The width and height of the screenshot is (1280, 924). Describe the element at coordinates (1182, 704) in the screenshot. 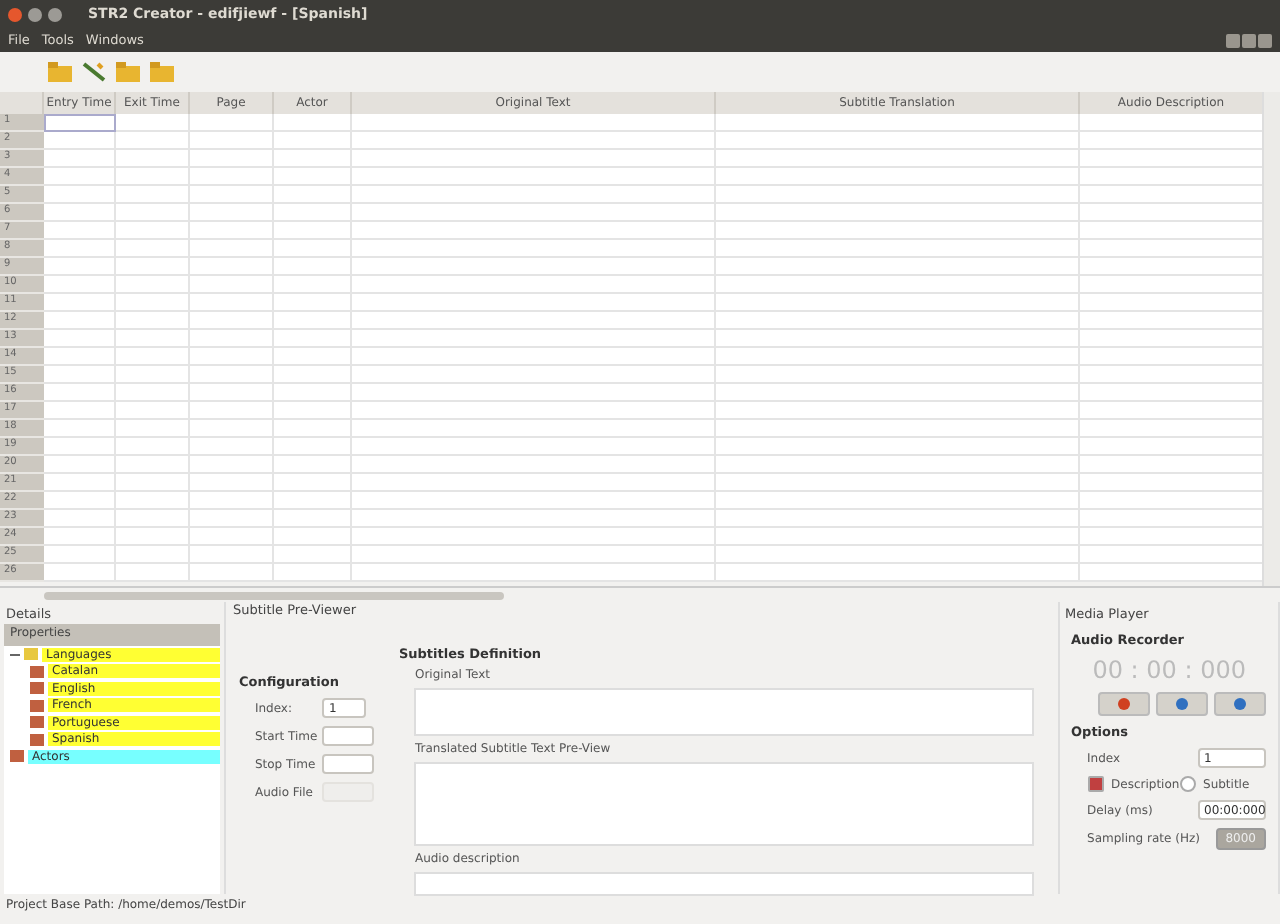

I see `play-button` at that location.